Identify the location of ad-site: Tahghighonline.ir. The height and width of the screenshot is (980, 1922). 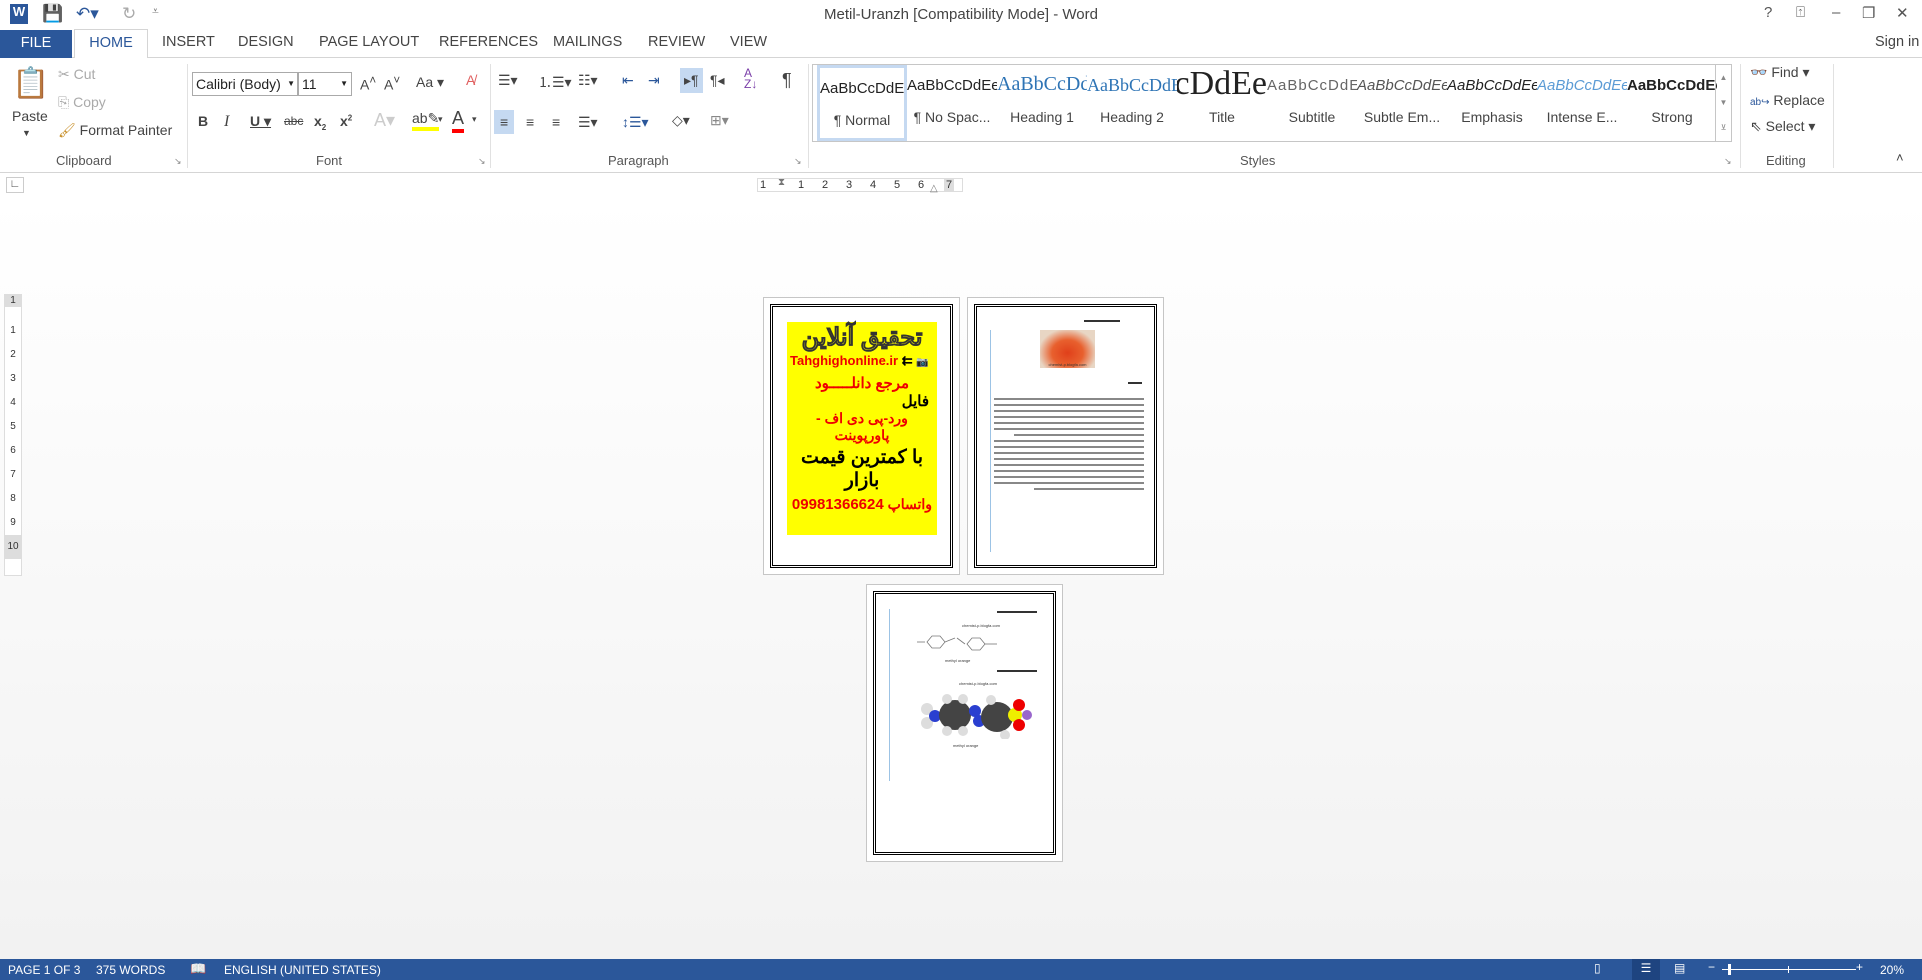
(844, 360).